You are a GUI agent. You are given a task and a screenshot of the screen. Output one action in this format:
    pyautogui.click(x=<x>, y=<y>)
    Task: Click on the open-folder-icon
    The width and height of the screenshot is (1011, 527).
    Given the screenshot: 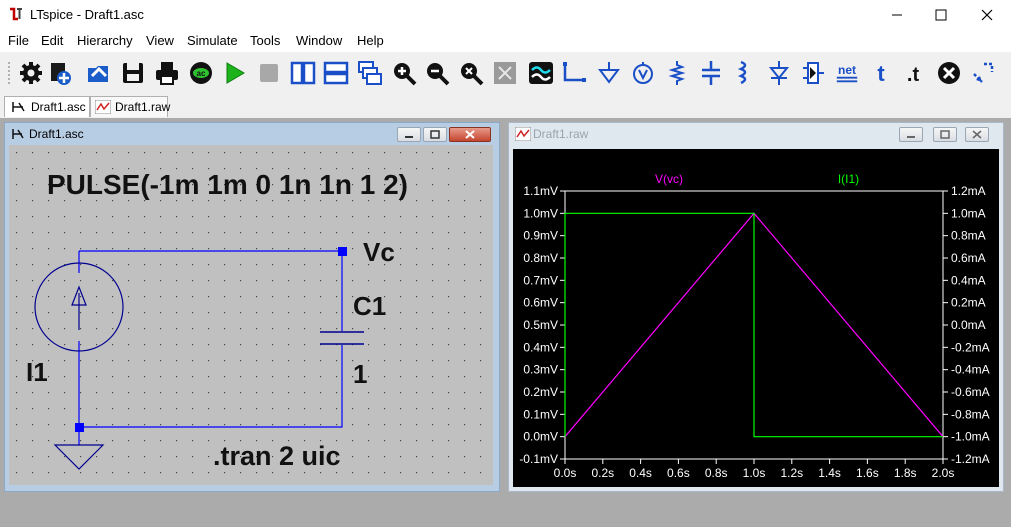 What is the action you would take?
    pyautogui.click(x=98, y=74)
    